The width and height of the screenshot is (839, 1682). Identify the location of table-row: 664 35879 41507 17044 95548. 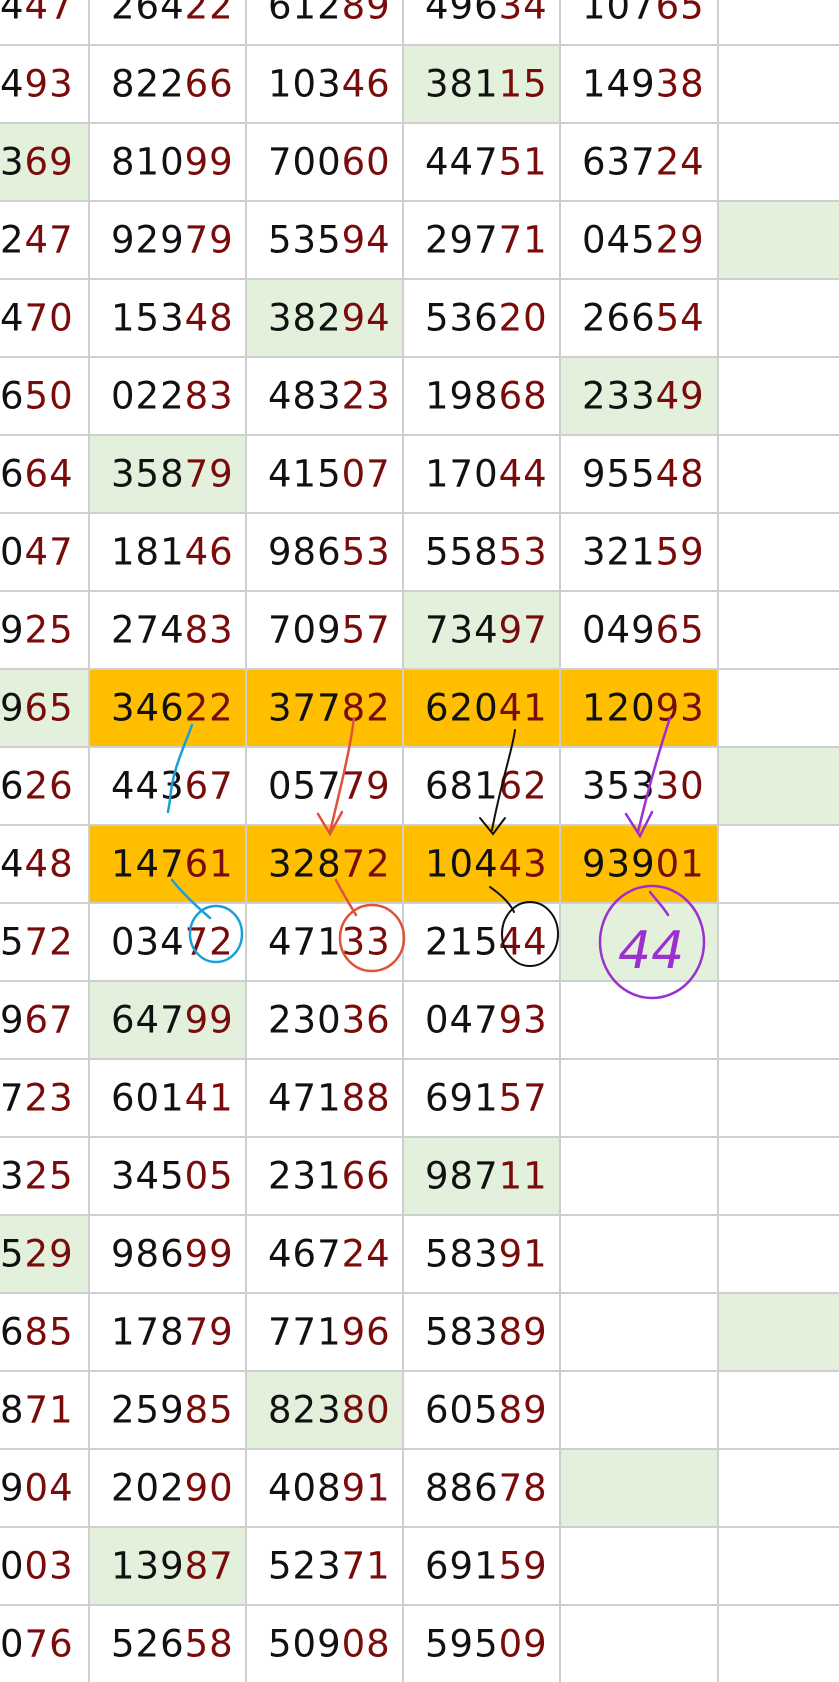
(419, 473).